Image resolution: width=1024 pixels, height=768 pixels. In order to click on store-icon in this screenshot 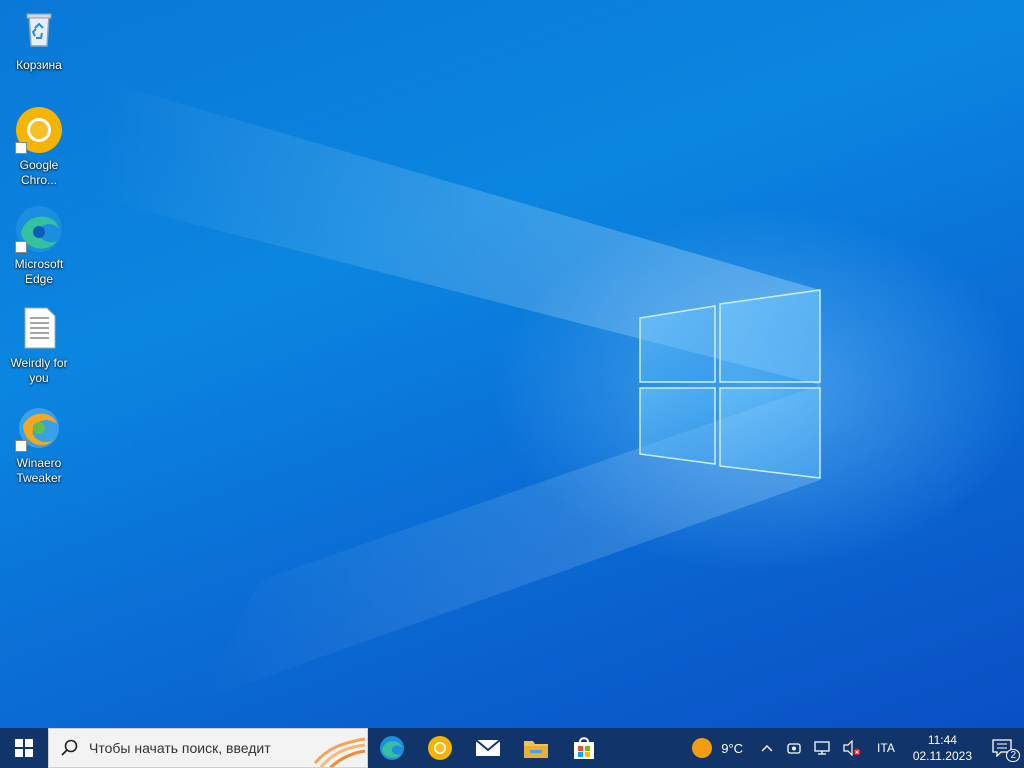, I will do `click(584, 748)`.